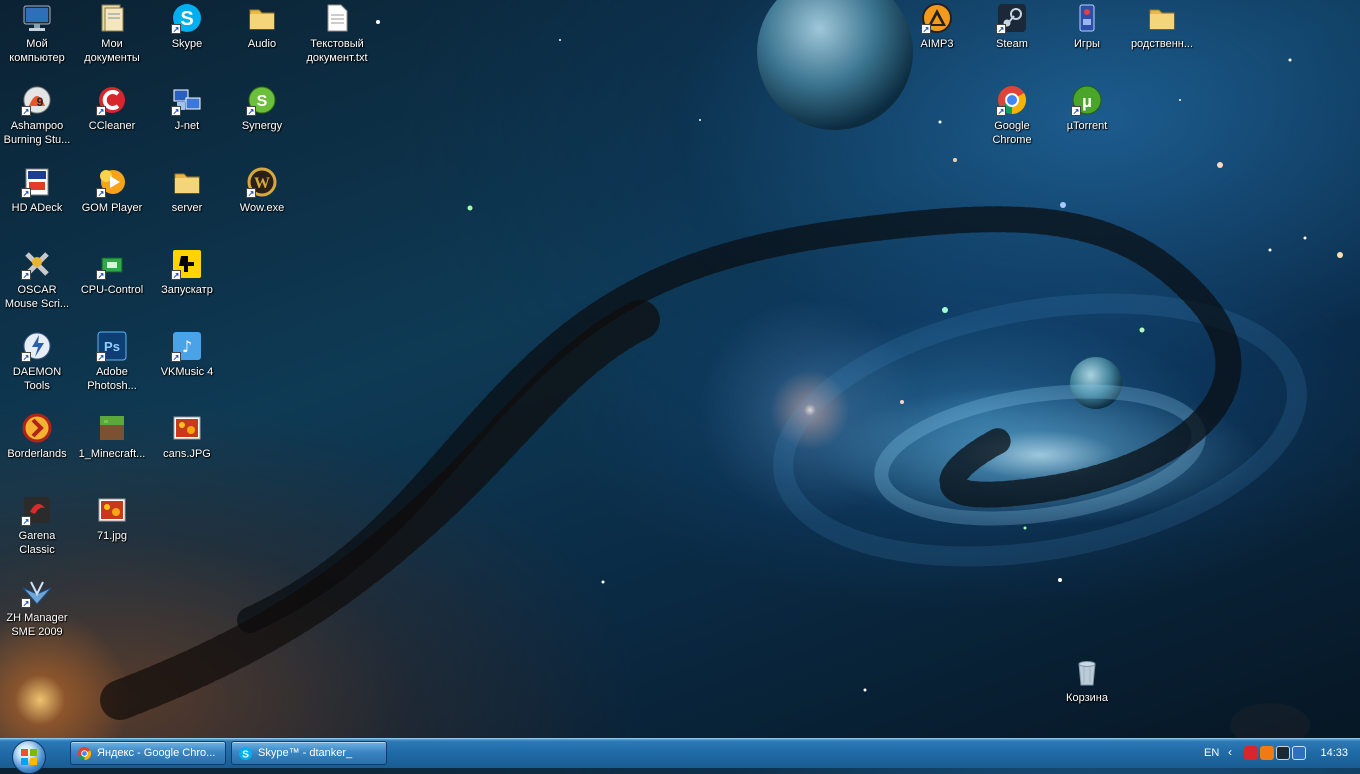  Describe the element at coordinates (262, 182) in the screenshot. I see `wow-icon: W ↗` at that location.